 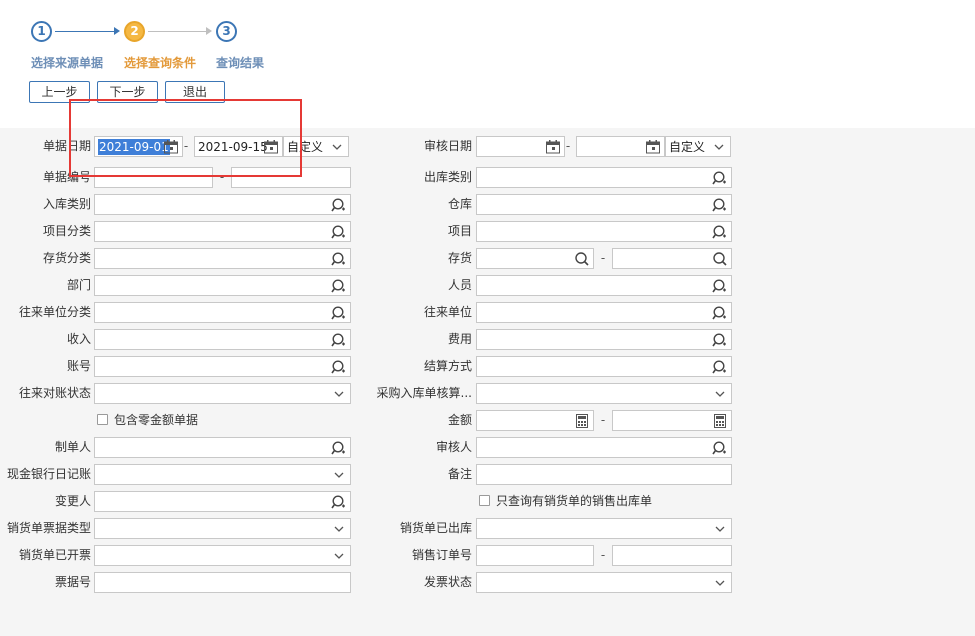 I want to click on inventory-category-label: 存货分类, so click(x=66, y=258).